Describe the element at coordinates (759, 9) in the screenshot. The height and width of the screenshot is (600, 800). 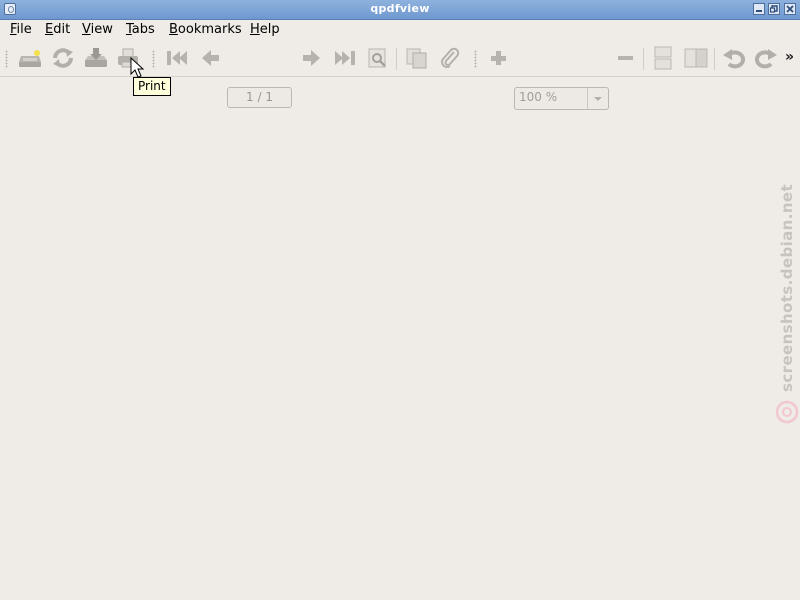
I see `minimize-button` at that location.